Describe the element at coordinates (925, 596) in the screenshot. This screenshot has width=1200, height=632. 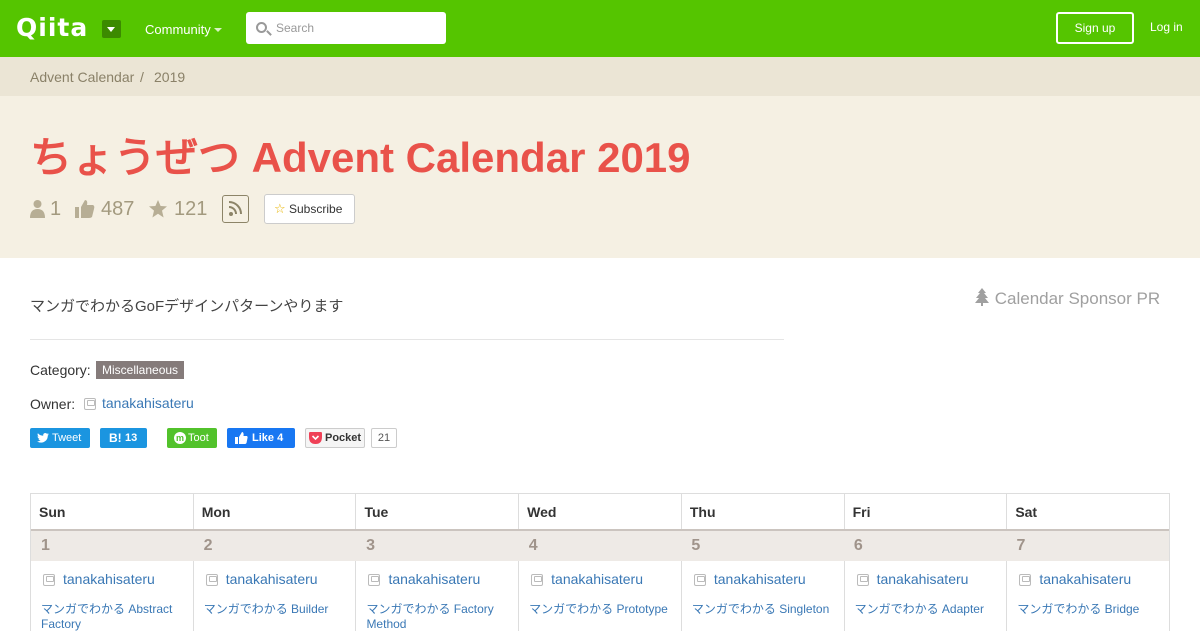
I see `calendar-cell: tanakahisateru マンガでわかる Adapter` at that location.